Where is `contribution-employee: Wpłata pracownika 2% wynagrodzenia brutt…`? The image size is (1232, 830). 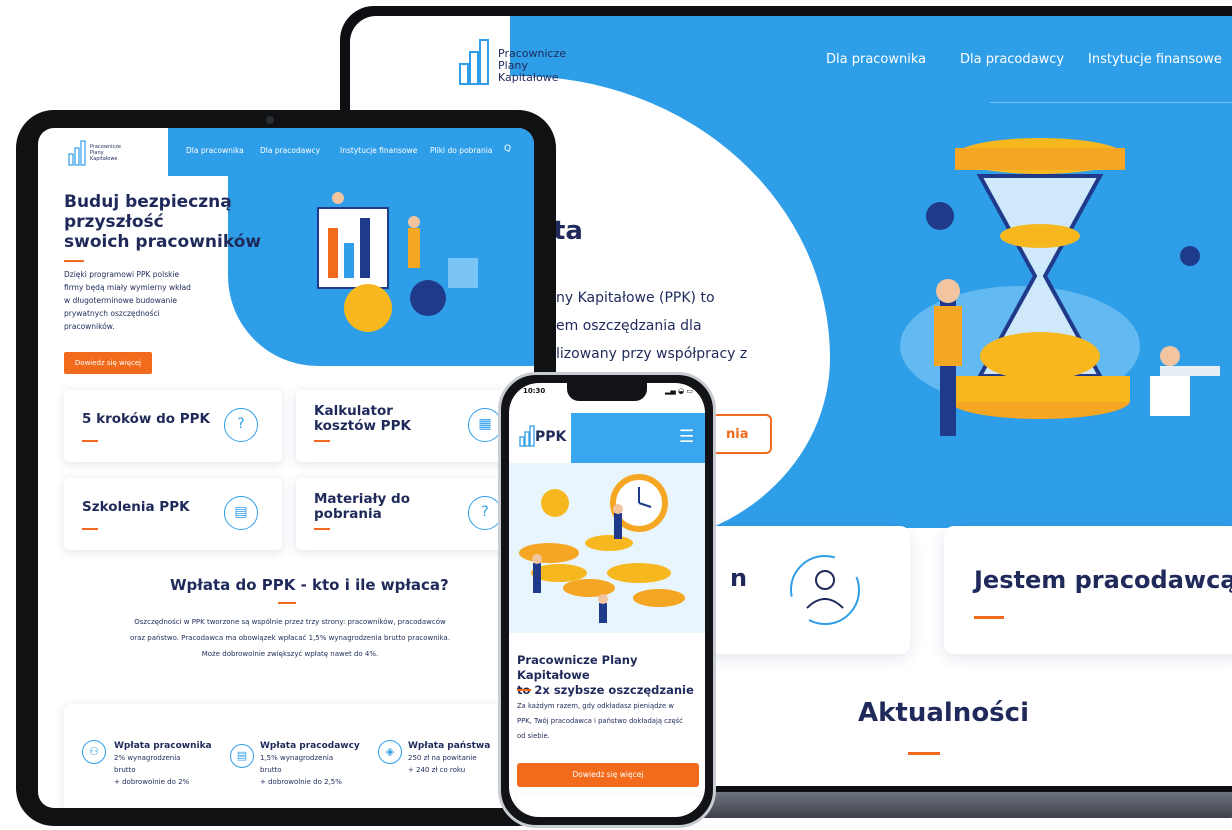 contribution-employee: Wpłata pracownika 2% wynagrodzenia brutt… is located at coordinates (163, 763).